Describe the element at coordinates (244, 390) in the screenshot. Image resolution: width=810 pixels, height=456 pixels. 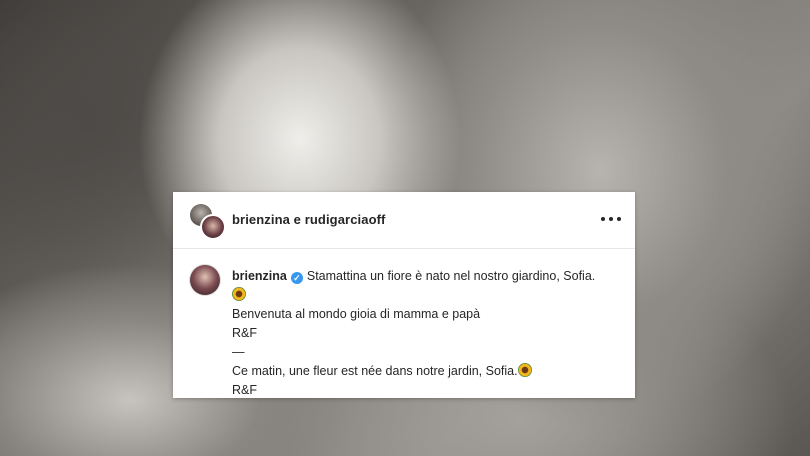
I see `caption-line-6: R&F` at that location.